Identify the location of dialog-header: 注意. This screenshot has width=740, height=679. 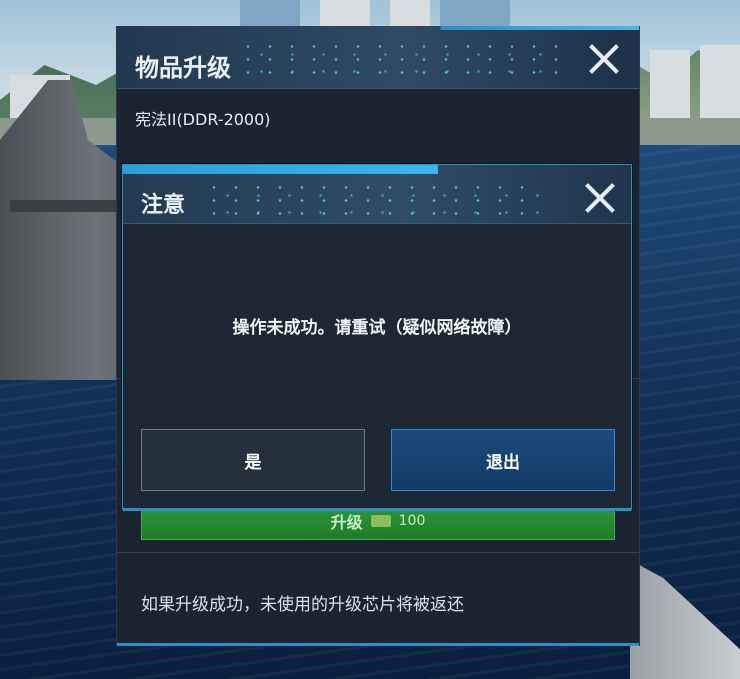
(377, 194).